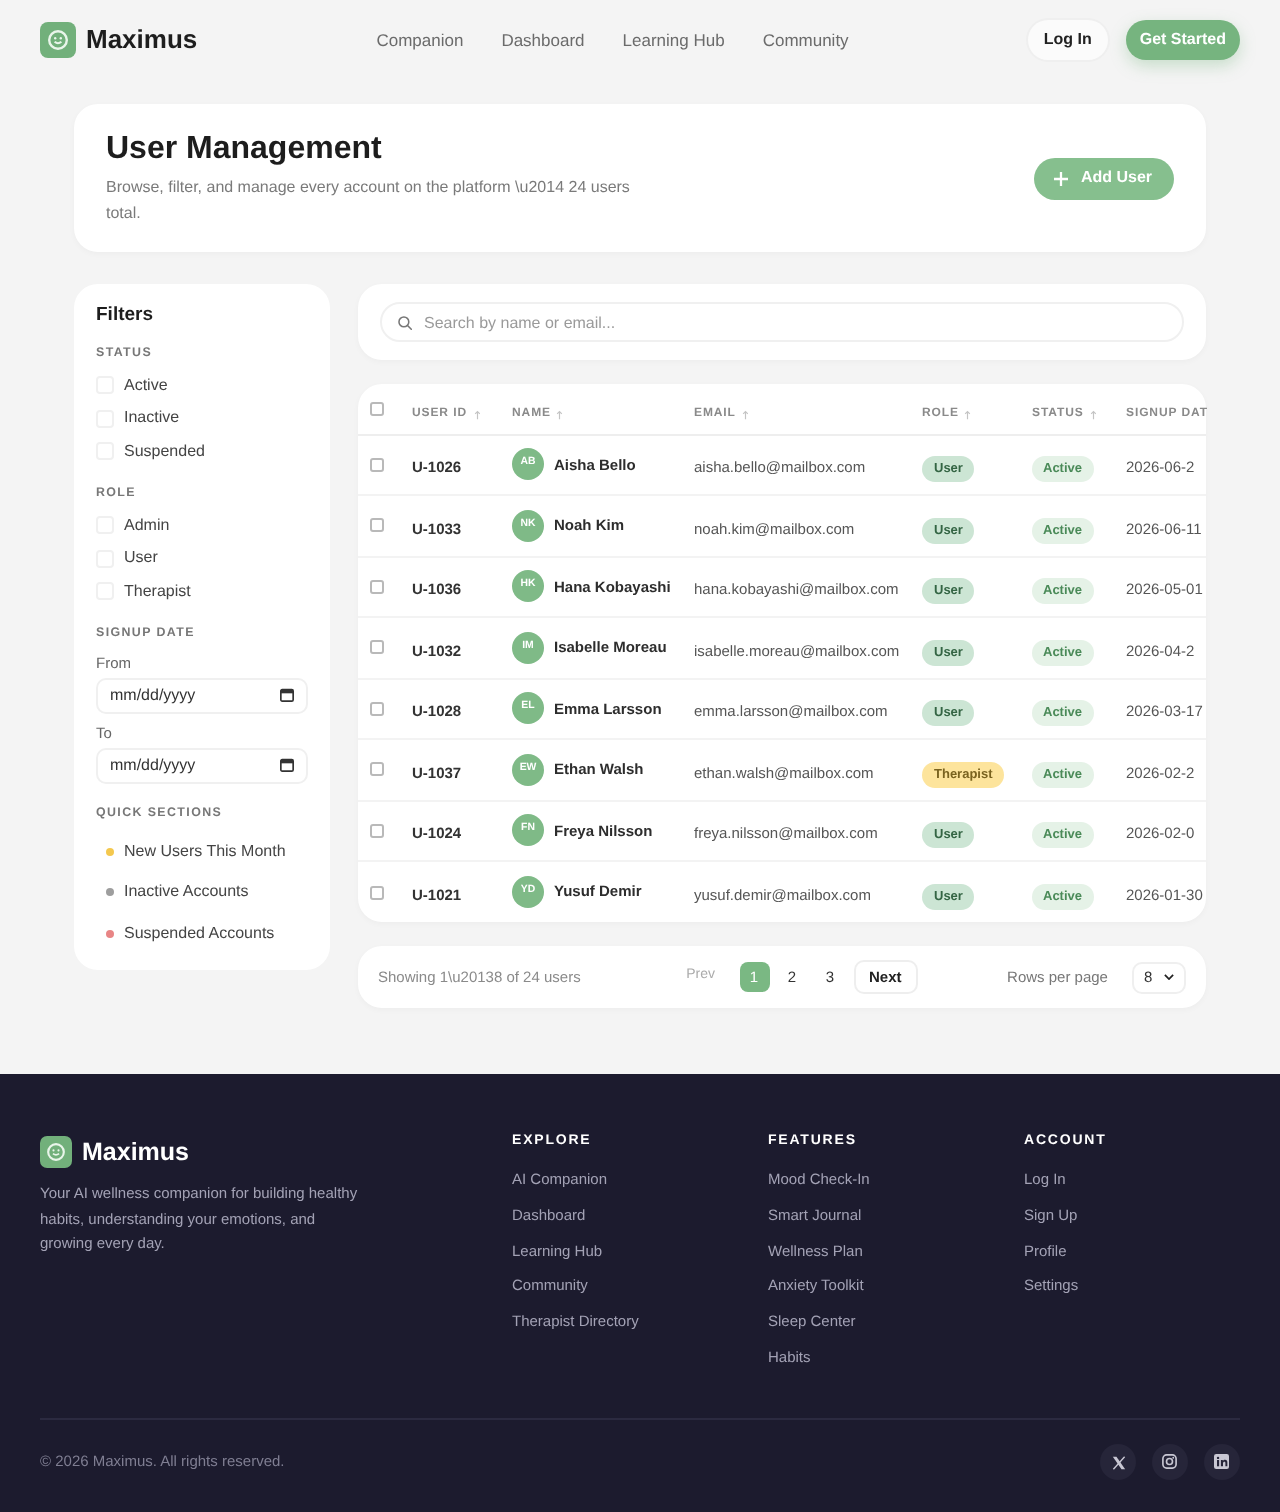 The width and height of the screenshot is (1280, 1512). What do you see at coordinates (202, 933) in the screenshot?
I see `quick-section-link: Suspended Accounts` at bounding box center [202, 933].